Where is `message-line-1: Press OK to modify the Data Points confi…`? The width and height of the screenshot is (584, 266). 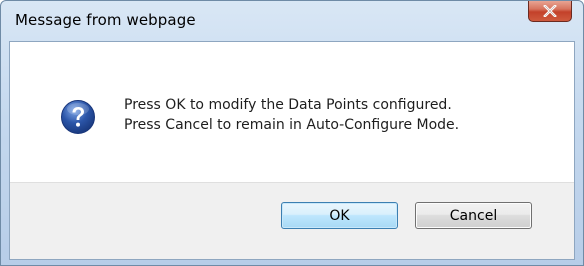 message-line-1: Press OK to modify the Data Points confi… is located at coordinates (288, 105).